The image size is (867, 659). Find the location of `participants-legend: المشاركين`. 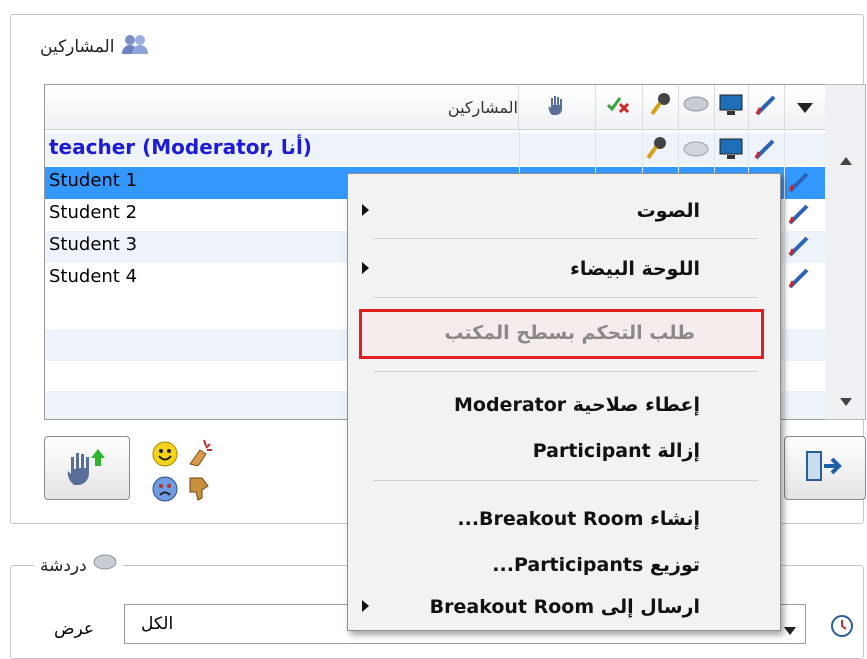

participants-legend: المشاركين is located at coordinates (95, 46).